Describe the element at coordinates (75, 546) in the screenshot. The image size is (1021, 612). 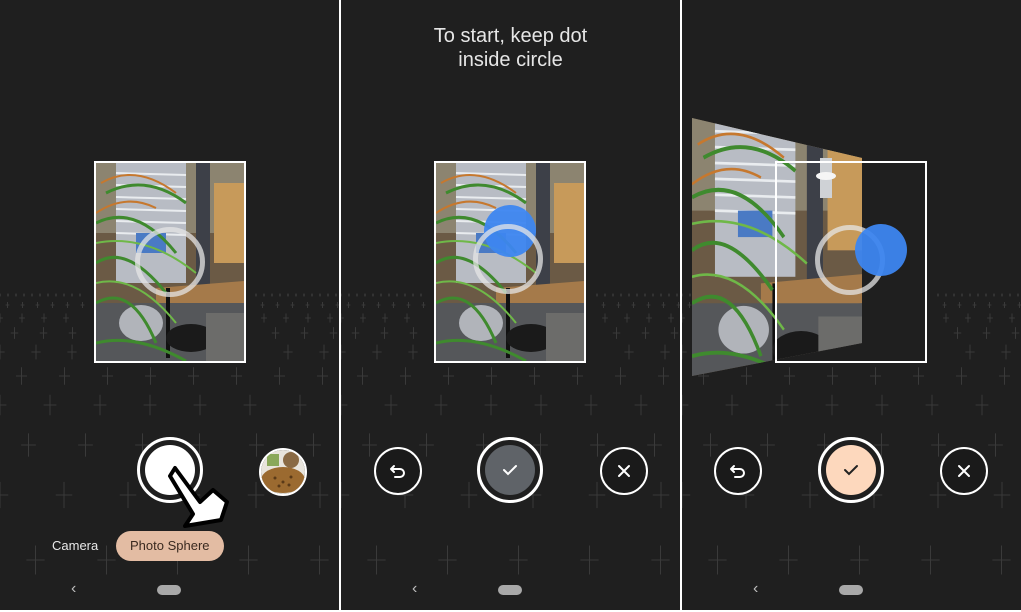
I see `mode-tab-camera: Camera` at that location.